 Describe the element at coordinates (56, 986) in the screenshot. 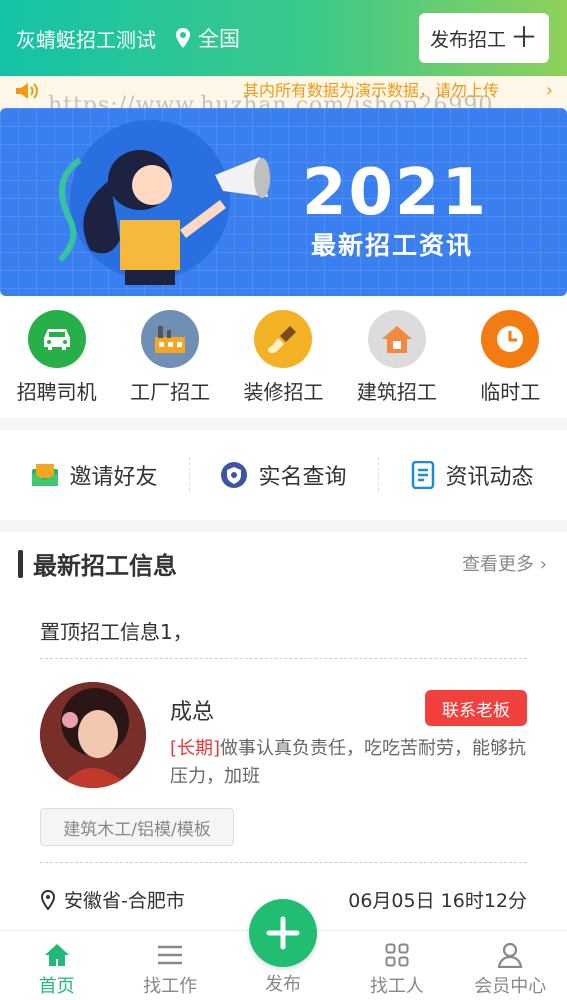

I see `tab-label: 首页` at that location.